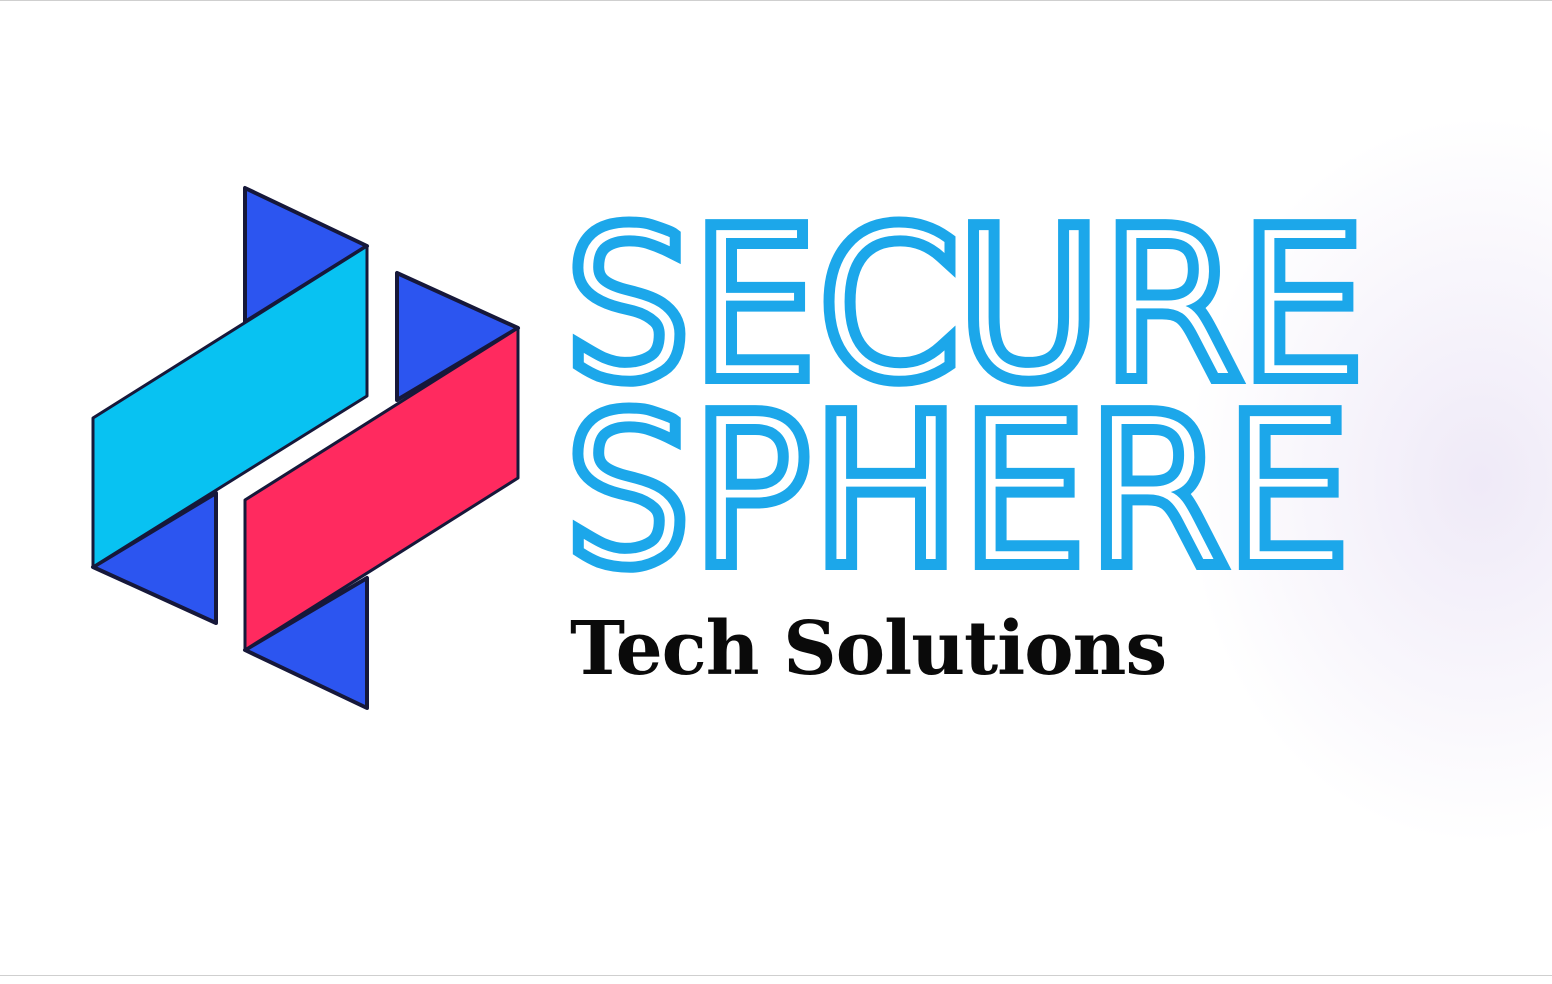 This screenshot has height=984, width=1552. Describe the element at coordinates (959, 492) in the screenshot. I see `brand-name-line-2-fill: SPHERE` at that location.